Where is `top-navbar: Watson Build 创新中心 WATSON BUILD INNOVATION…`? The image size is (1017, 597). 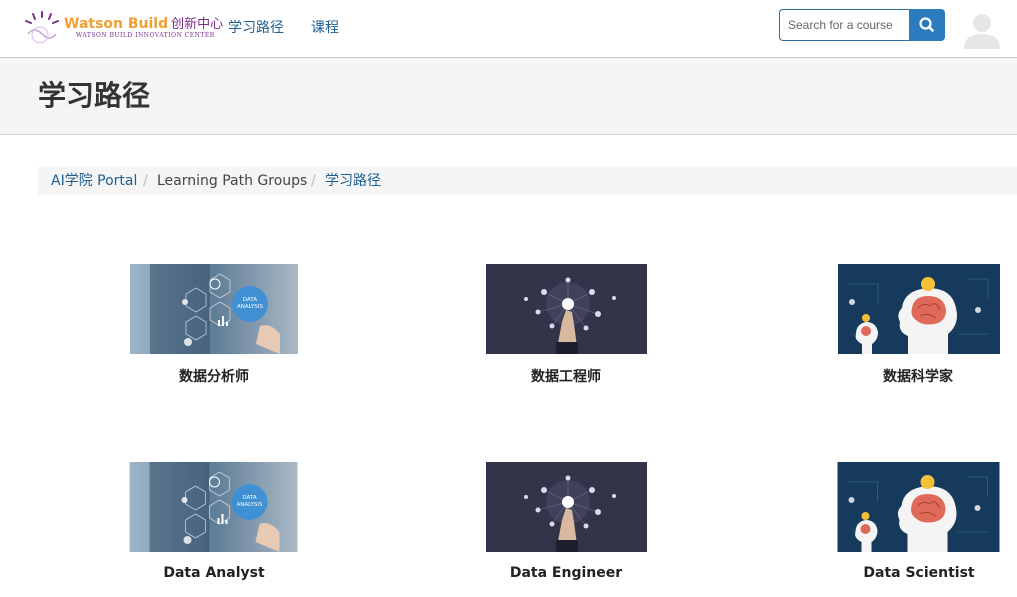
top-navbar: Watson Build 创新中心 WATSON BUILD INNOVATION… is located at coordinates (508, 29).